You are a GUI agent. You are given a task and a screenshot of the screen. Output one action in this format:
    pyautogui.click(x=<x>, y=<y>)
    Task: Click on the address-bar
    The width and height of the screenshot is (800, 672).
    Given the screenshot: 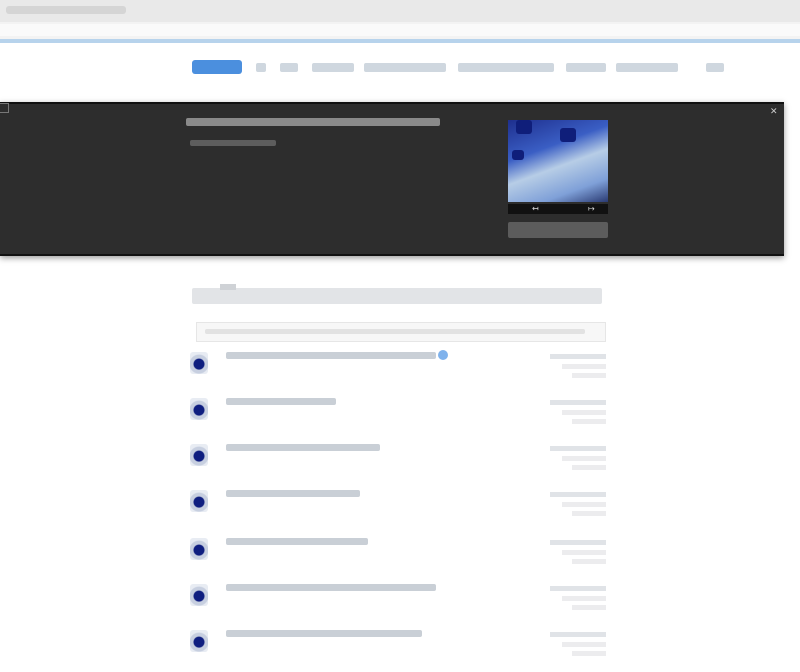 What is the action you would take?
    pyautogui.click(x=400, y=30)
    